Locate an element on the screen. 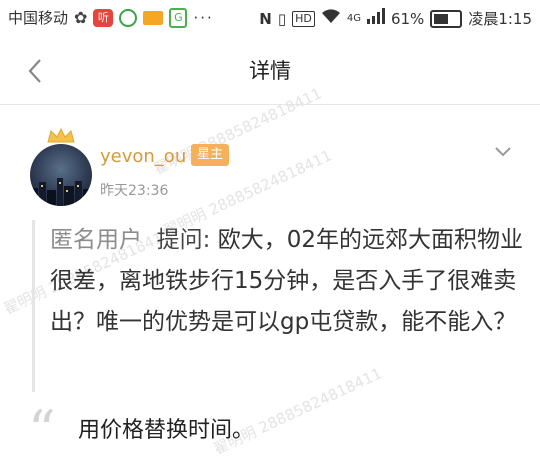  vibrate-icon: ▯ is located at coordinates (282, 18).